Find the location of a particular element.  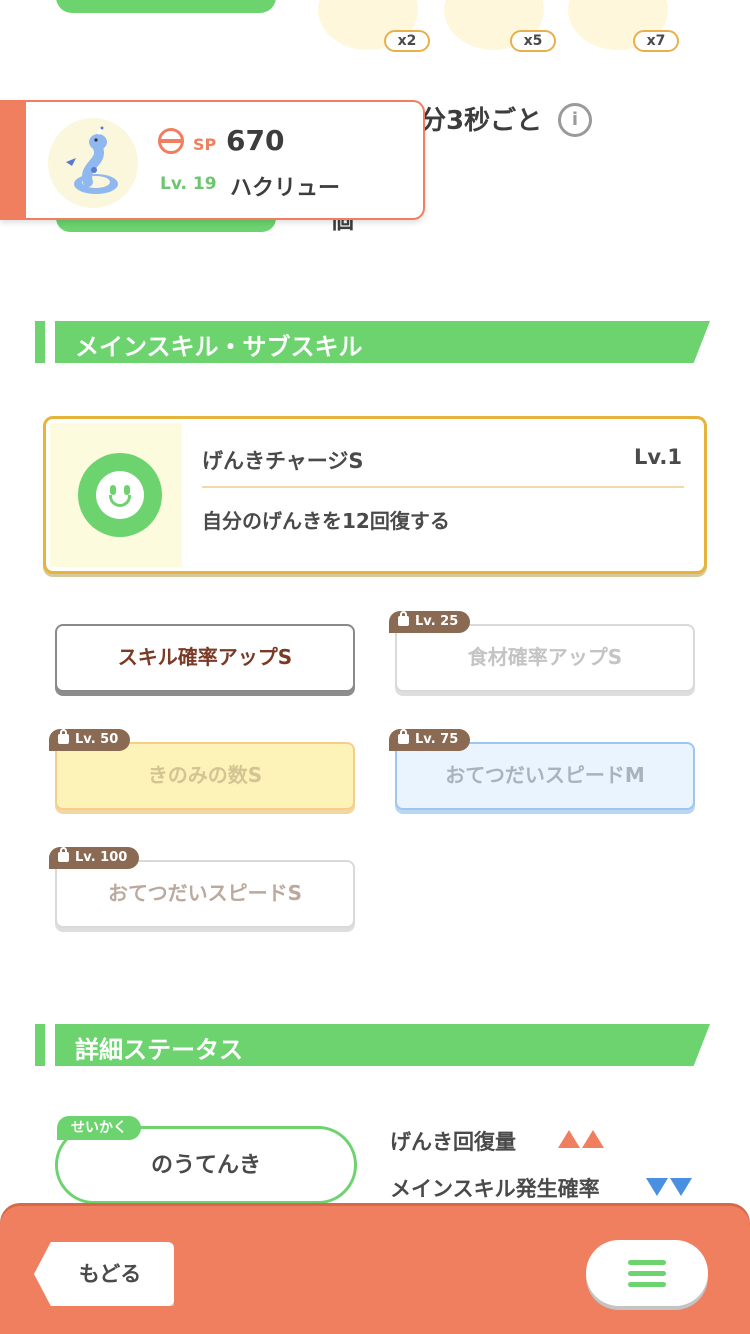

lock-level-tag: Lv. 75 is located at coordinates (430, 740).